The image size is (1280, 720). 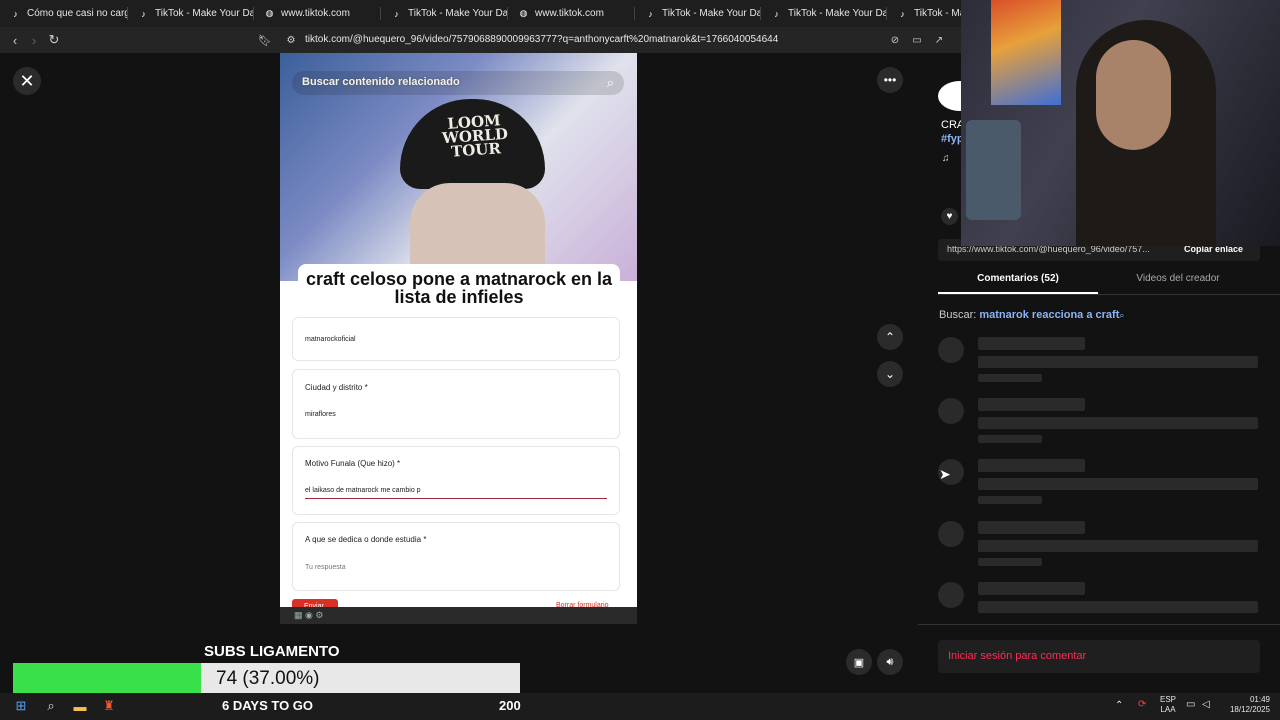 What do you see at coordinates (268, 705) in the screenshot?
I see `days-to-go: 6 DAYS TO GO` at bounding box center [268, 705].